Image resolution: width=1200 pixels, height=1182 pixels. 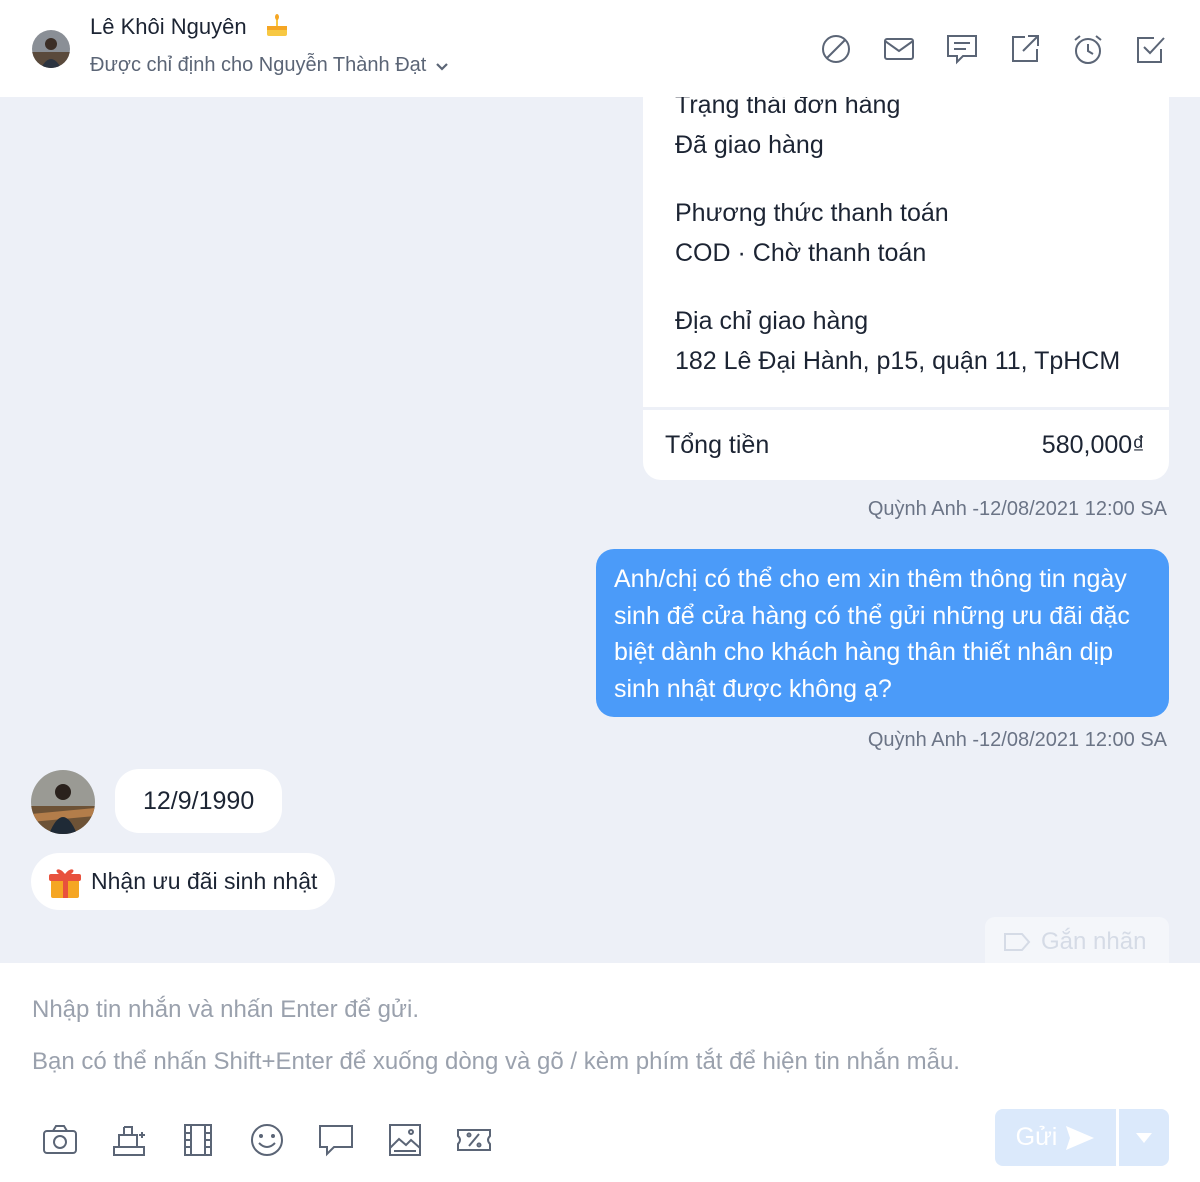 I want to click on order-address-value: 182 Lê Đại Hành, p15, quận 11, TpHCM, so click(x=898, y=361).